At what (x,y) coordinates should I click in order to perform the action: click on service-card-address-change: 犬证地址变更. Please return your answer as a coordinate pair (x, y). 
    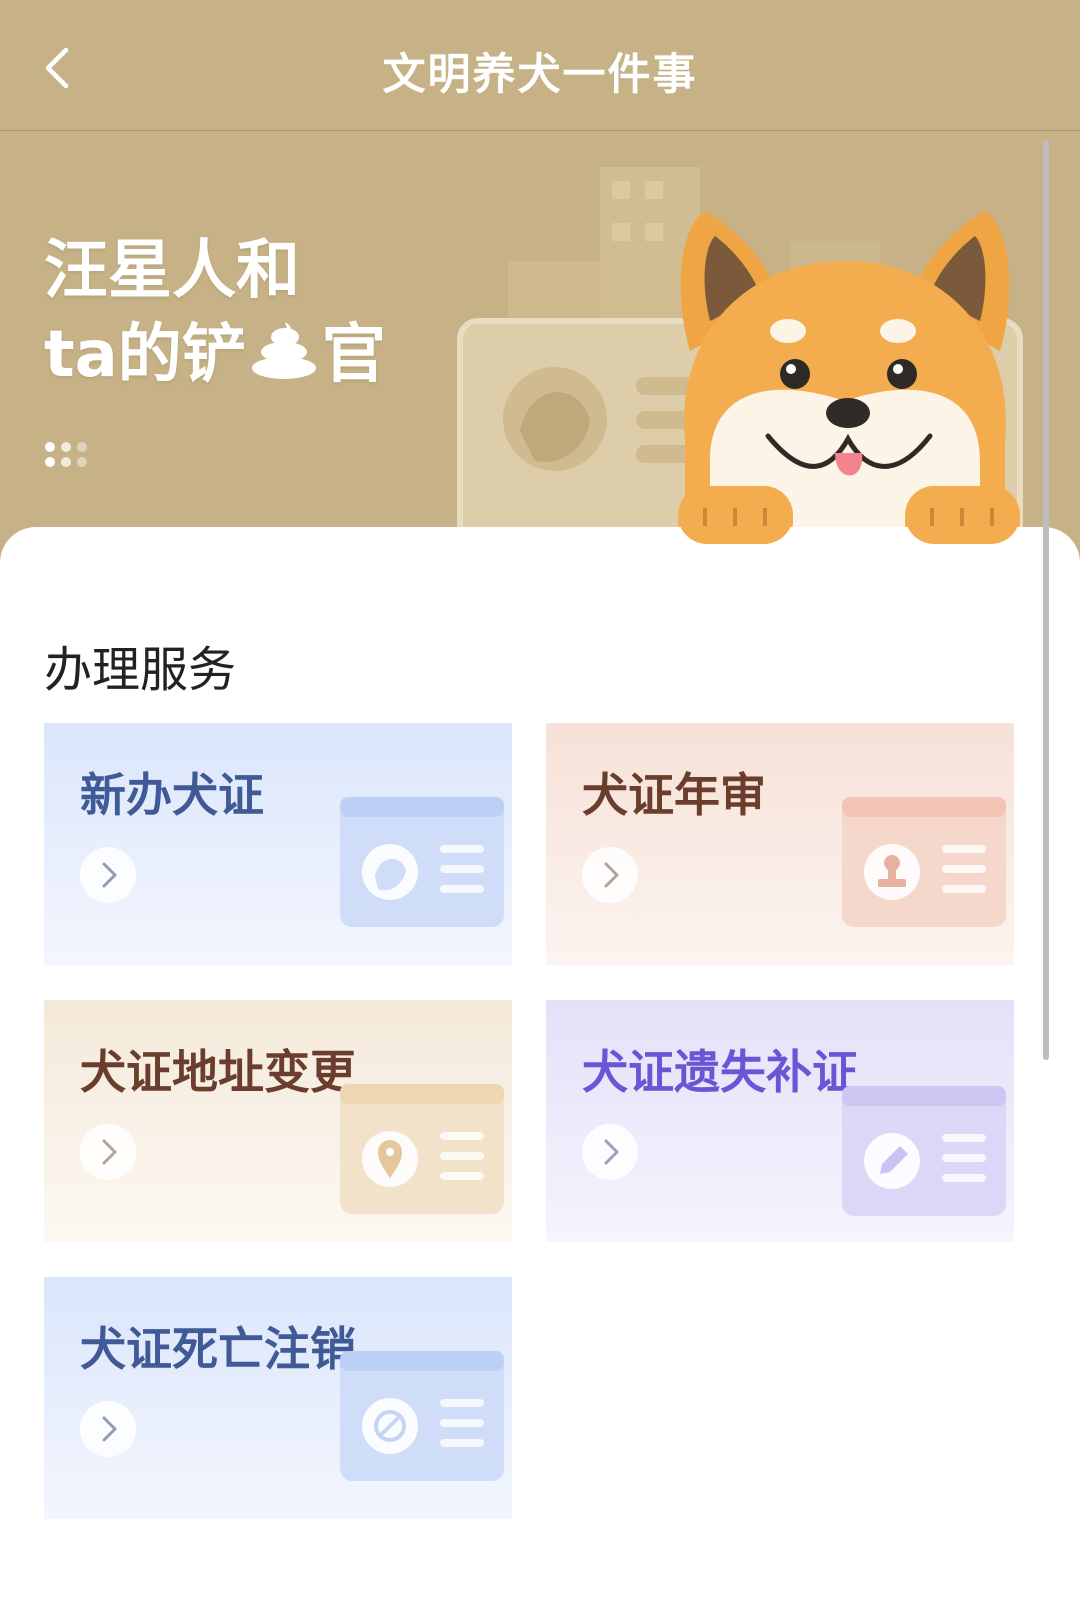
    Looking at the image, I should click on (278, 1121).